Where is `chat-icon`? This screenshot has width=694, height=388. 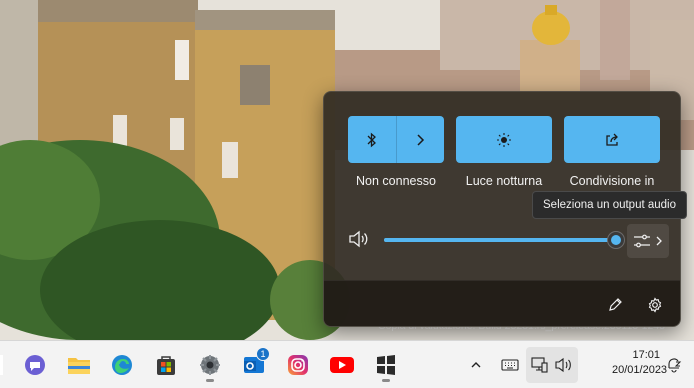
chat-icon is located at coordinates (35, 365).